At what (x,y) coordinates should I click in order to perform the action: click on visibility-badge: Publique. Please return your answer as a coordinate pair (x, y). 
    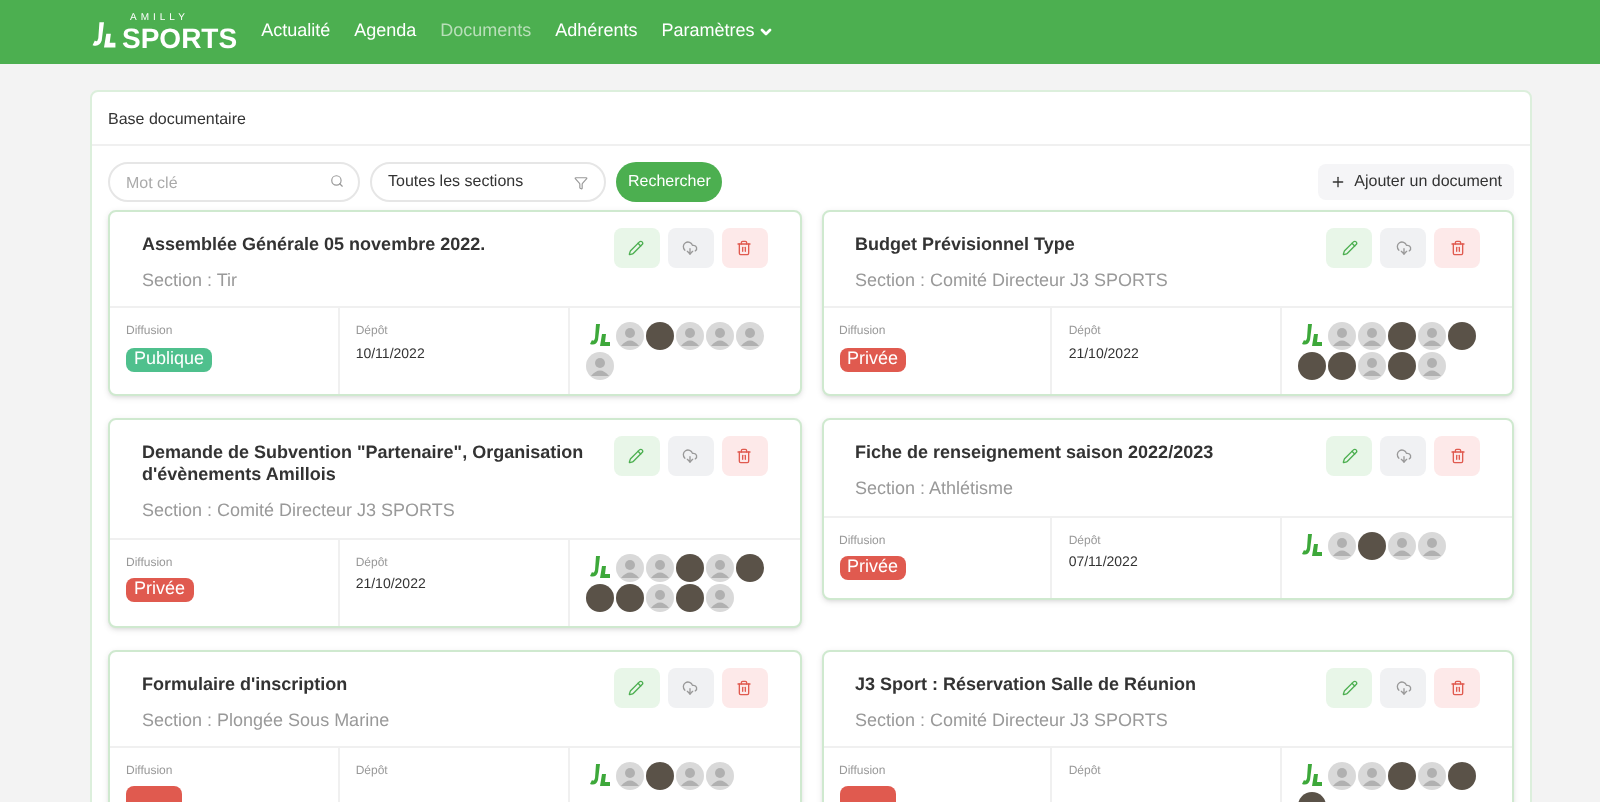
    Looking at the image, I should click on (169, 359).